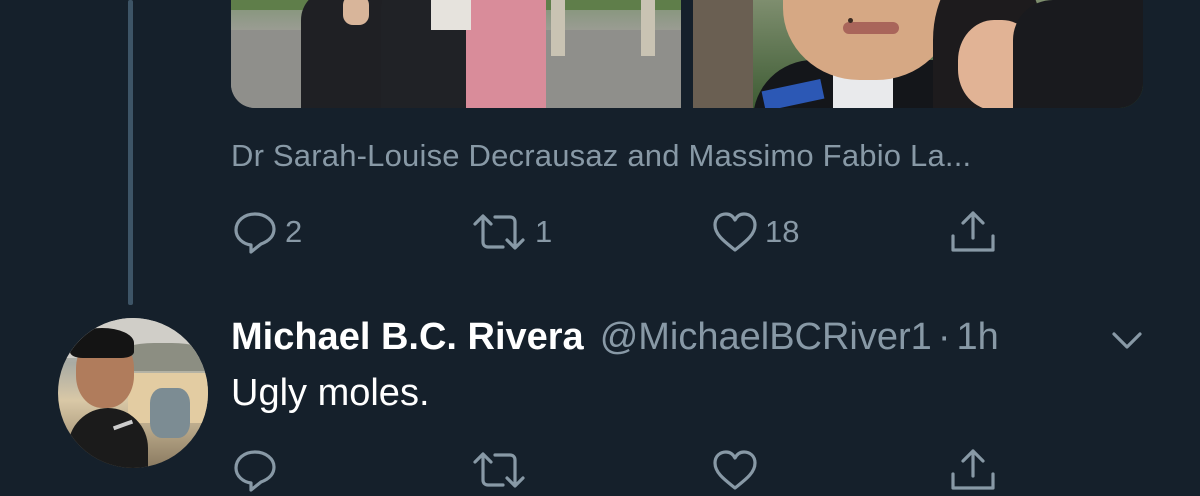  I want to click on reply-count: 2, so click(294, 231).